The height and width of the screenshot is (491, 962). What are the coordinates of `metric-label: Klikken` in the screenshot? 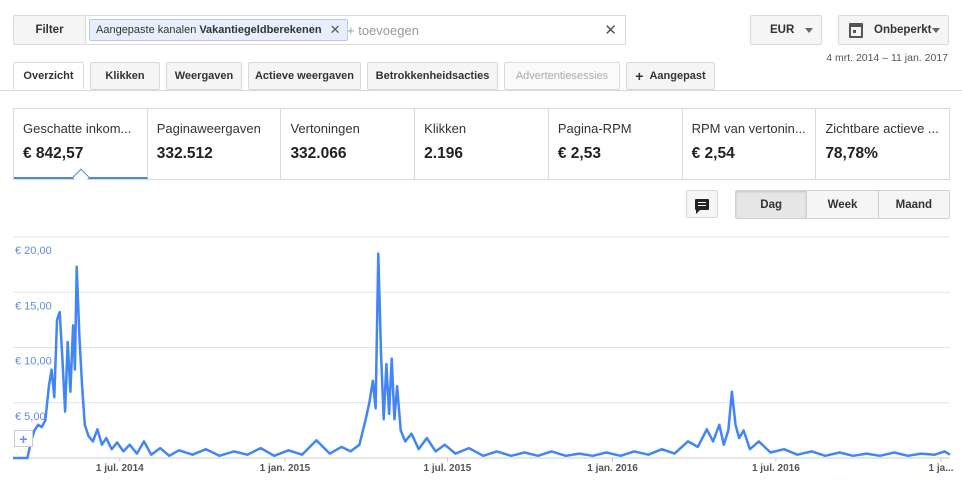 It's located at (445, 128).